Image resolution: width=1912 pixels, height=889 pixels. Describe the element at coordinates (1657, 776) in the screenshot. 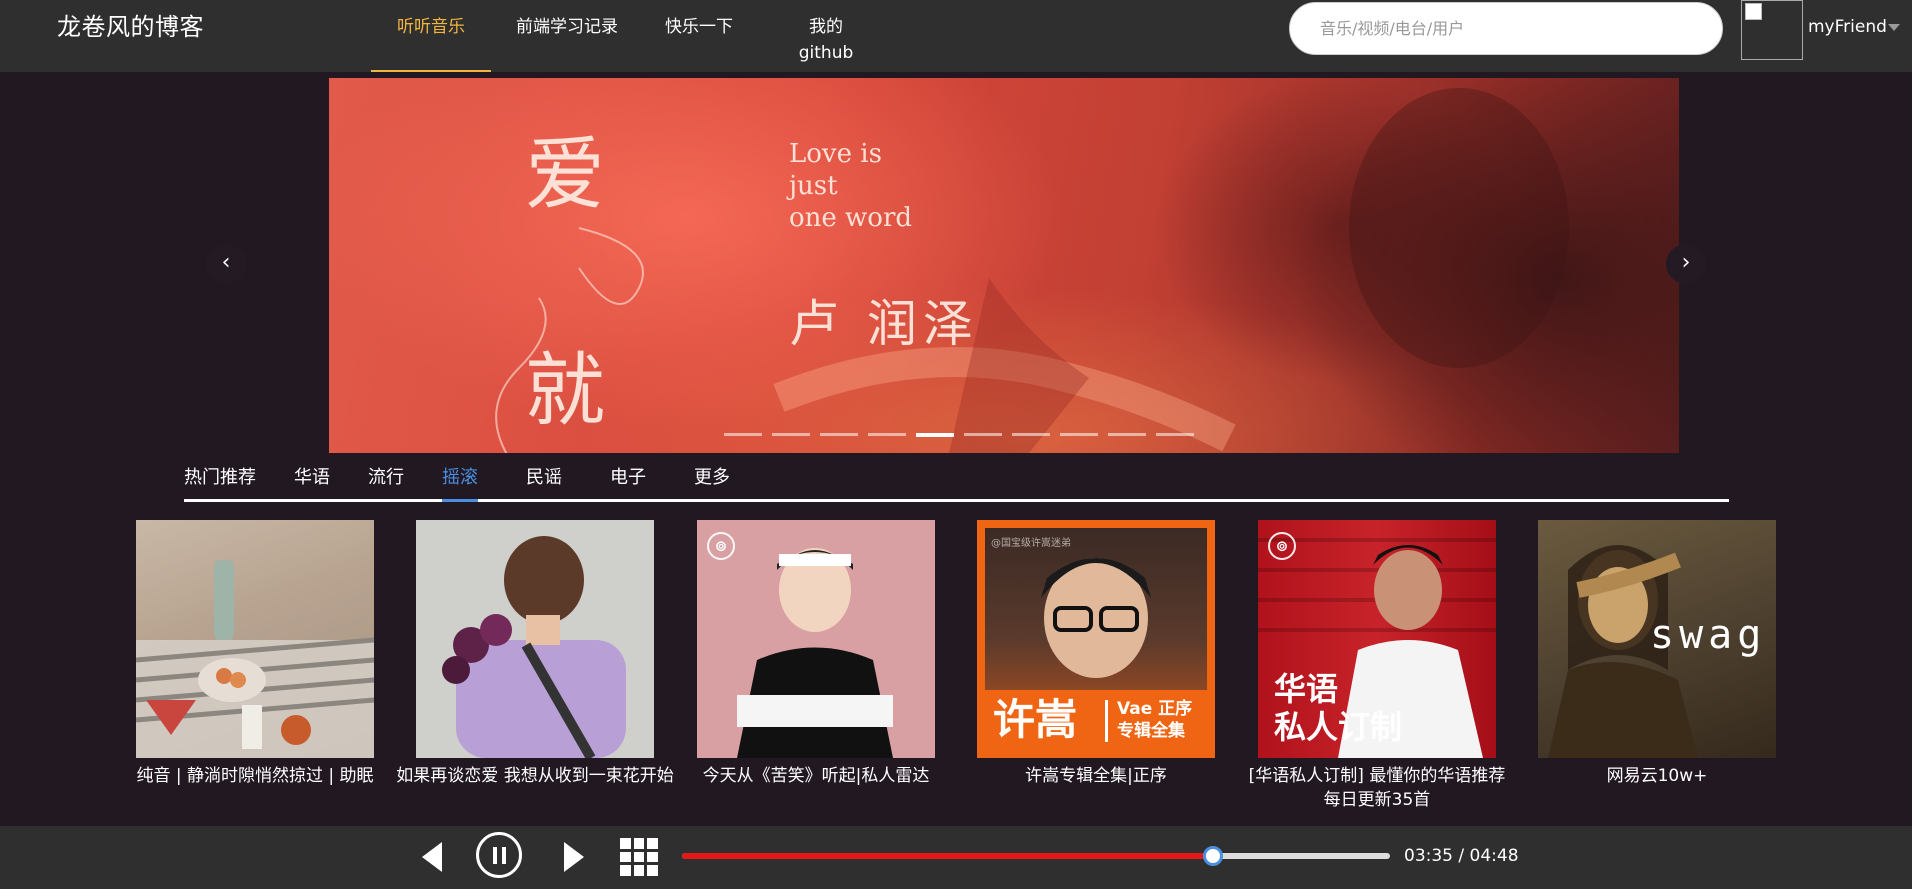

I see `playlist-title: 网易云10w+` at that location.